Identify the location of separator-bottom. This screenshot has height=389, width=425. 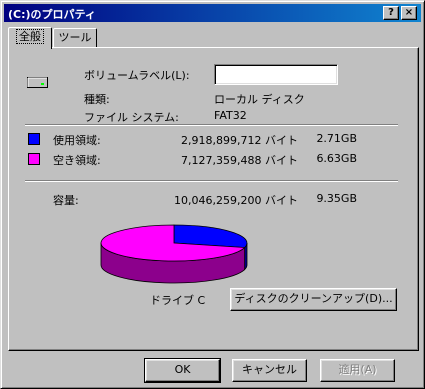
(211, 181).